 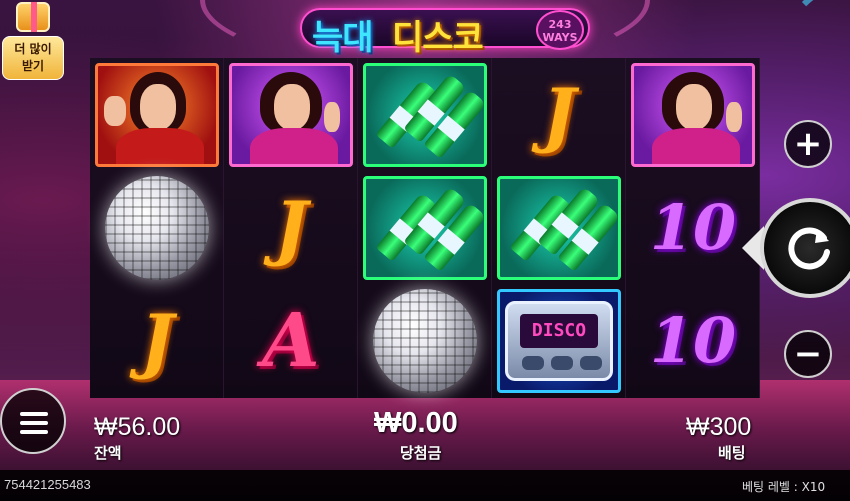 I want to click on bet-level: 베팅 레벨 : X10, so click(x=783, y=486).